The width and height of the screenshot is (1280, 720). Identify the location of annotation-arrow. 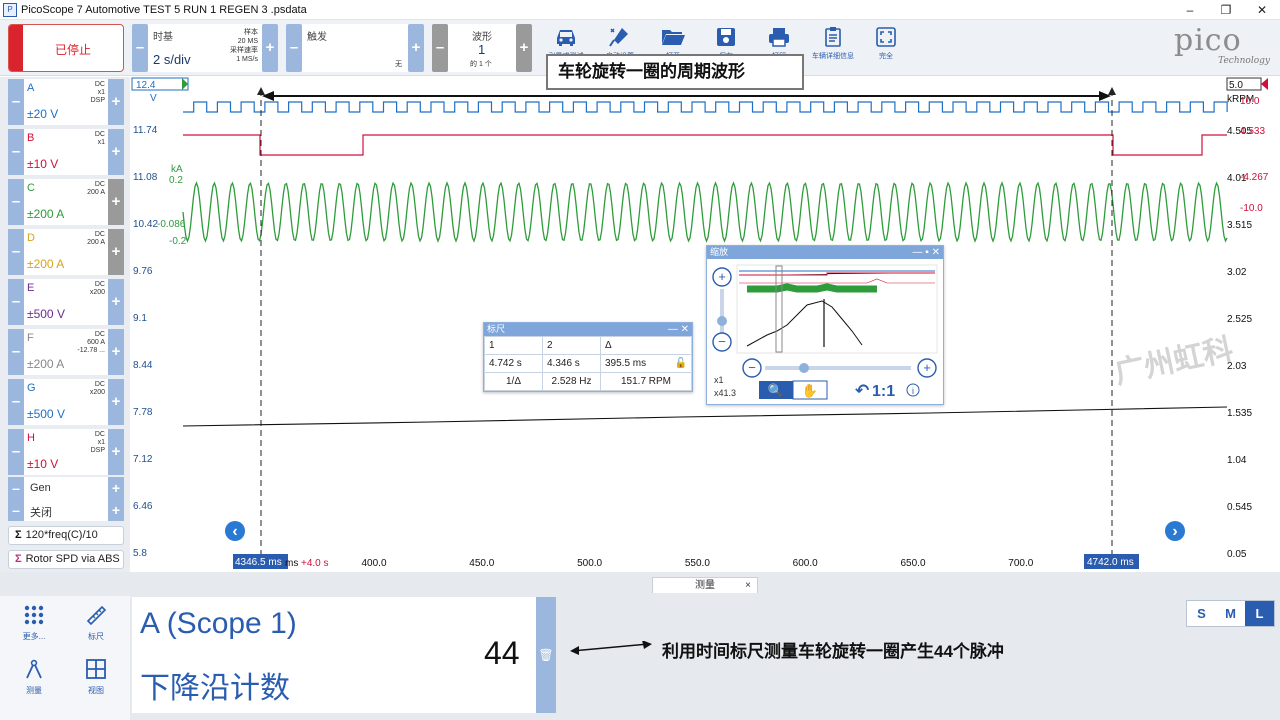
(611, 648).